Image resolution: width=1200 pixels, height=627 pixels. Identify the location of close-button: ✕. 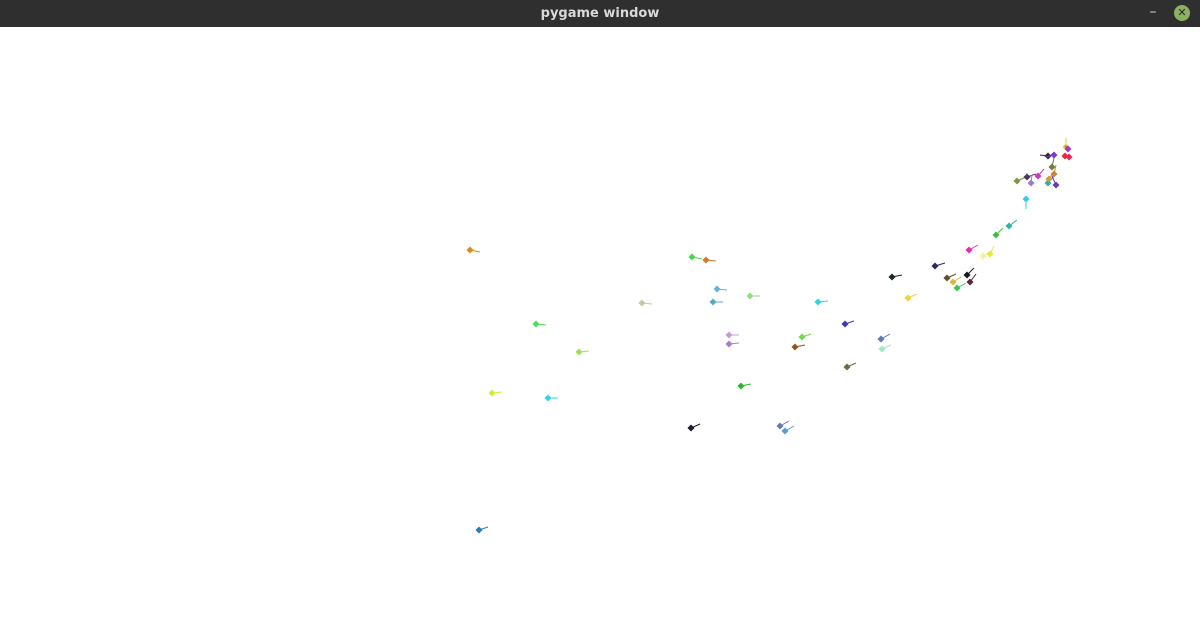
(1182, 13).